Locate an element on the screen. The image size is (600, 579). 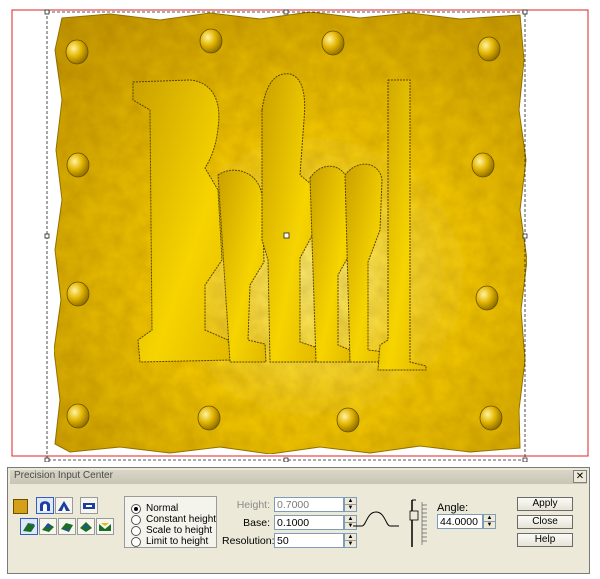
resolution-spinner: ▲▼ is located at coordinates (316, 540).